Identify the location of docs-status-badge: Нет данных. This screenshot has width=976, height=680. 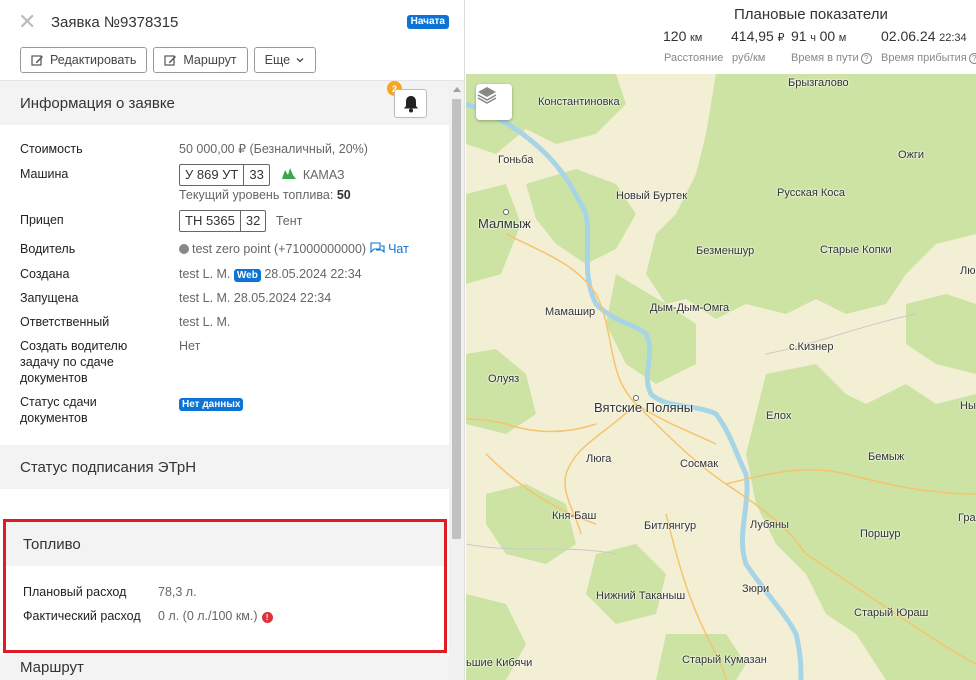
(211, 404).